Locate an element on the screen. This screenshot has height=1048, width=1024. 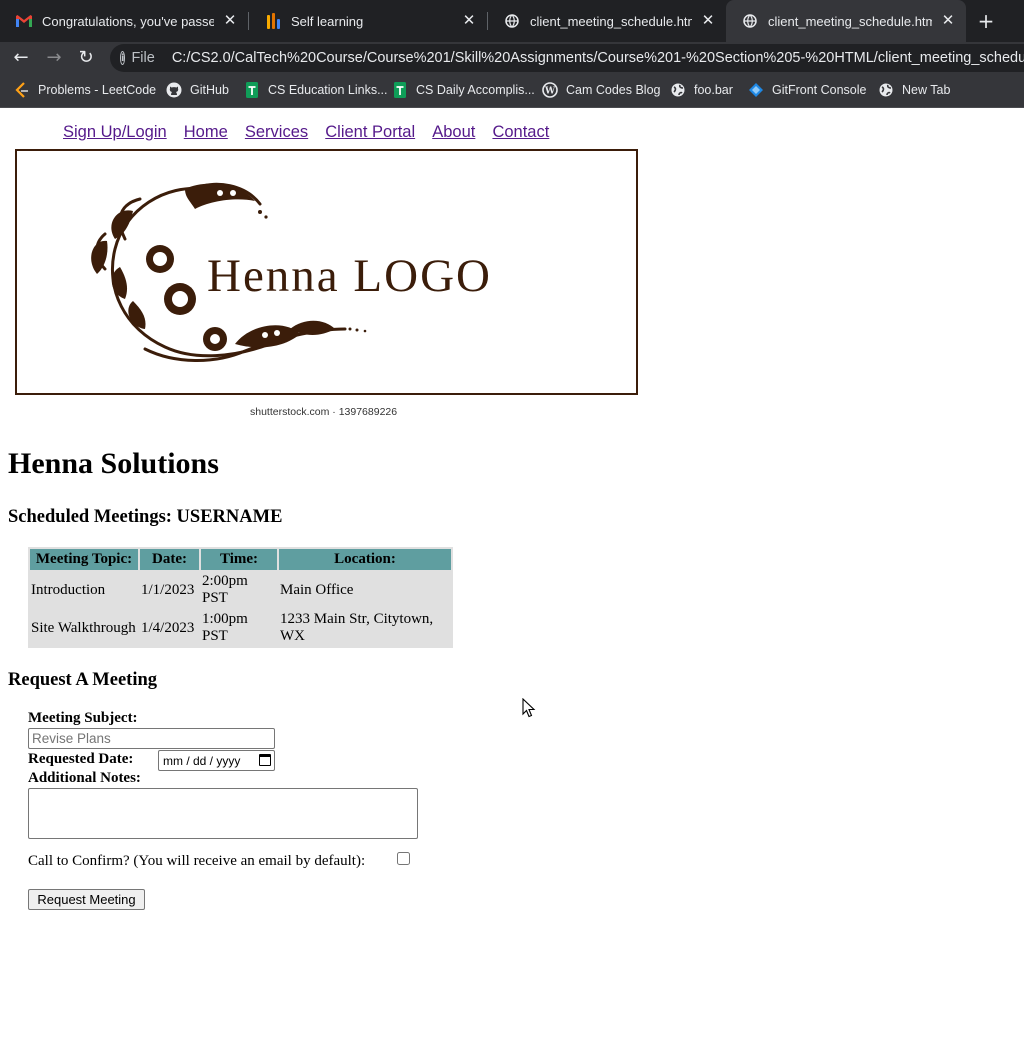
image-credit: shutterstock.com · 1397689226 is located at coordinates (324, 412).